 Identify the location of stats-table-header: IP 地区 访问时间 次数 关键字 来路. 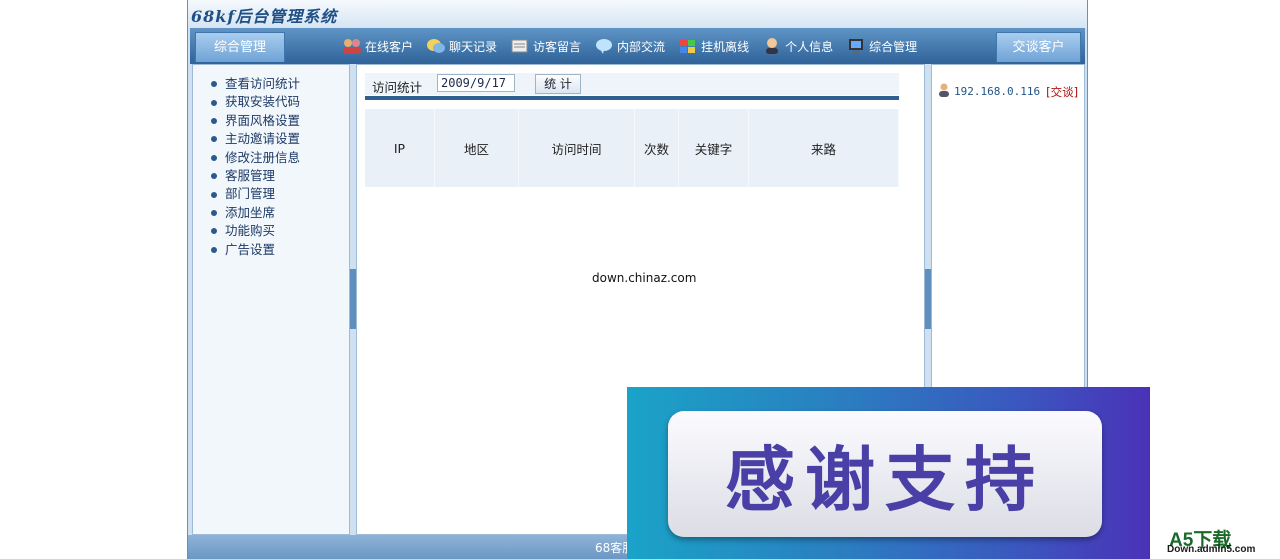
(632, 148).